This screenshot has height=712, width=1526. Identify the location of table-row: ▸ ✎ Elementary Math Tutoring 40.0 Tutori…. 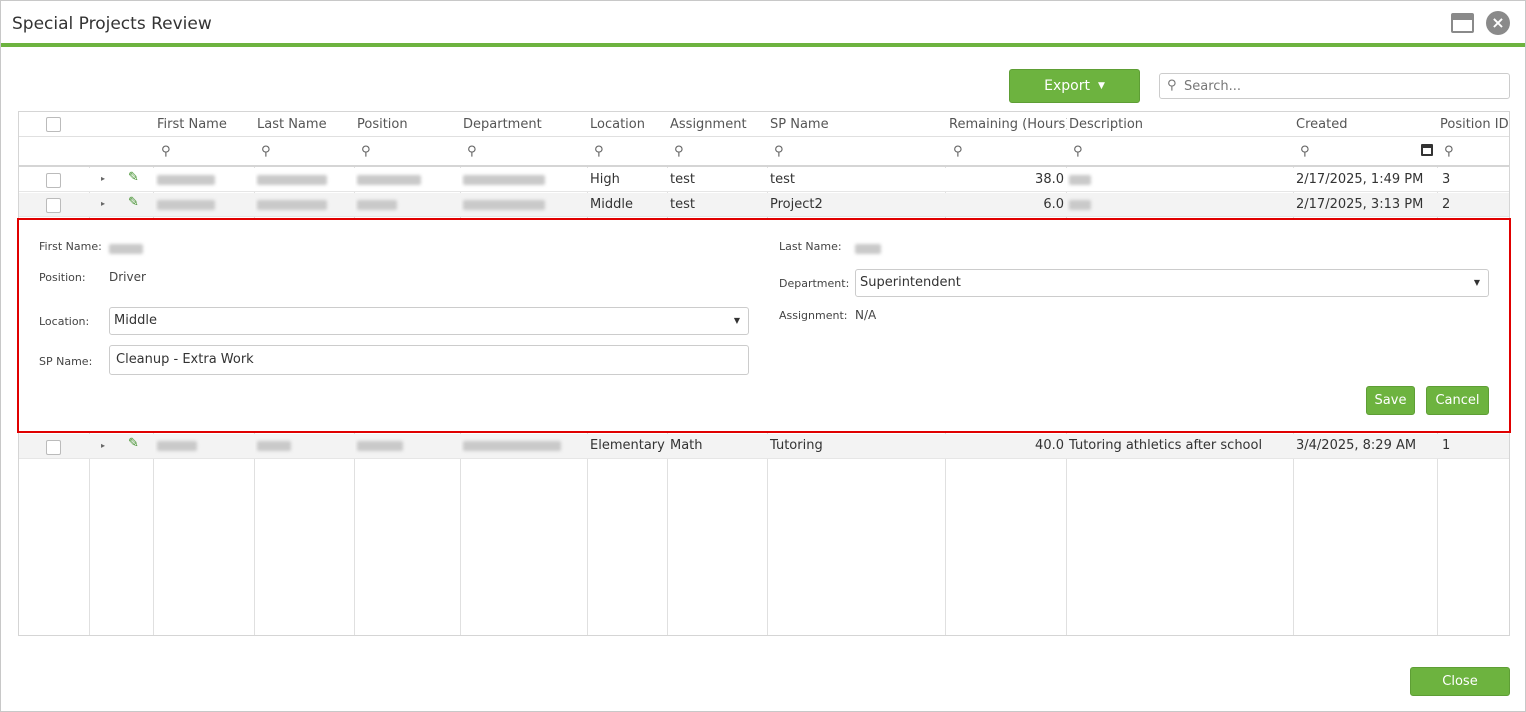
(764, 446).